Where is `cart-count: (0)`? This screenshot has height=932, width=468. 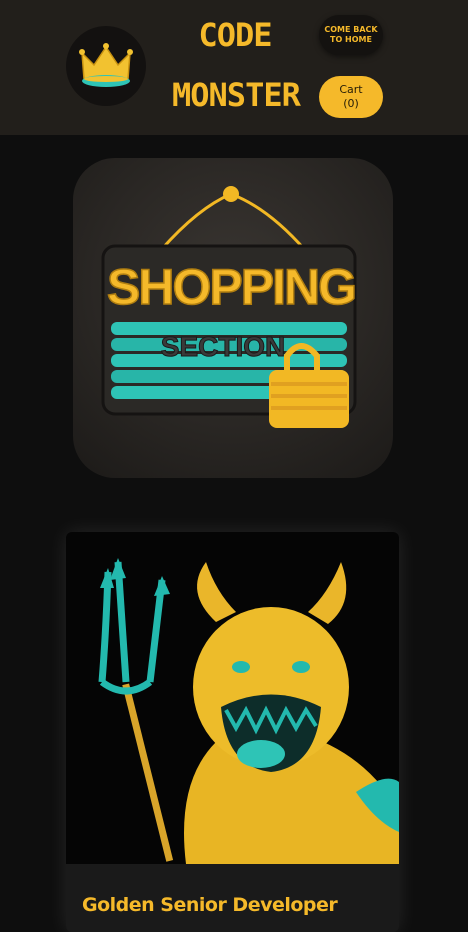 cart-count: (0) is located at coordinates (351, 103).